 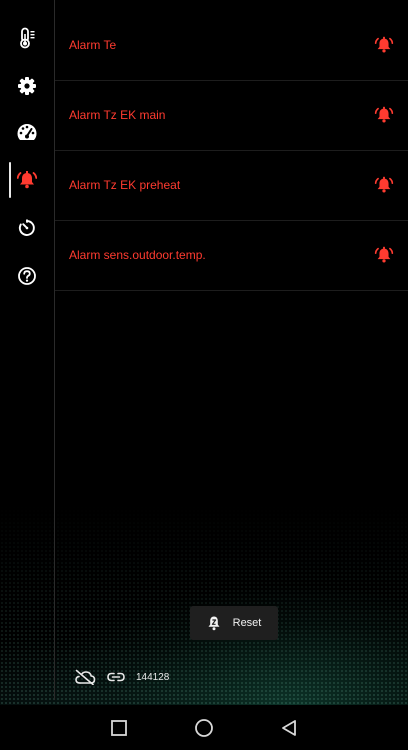 I want to click on sidebar, so click(x=27, y=350).